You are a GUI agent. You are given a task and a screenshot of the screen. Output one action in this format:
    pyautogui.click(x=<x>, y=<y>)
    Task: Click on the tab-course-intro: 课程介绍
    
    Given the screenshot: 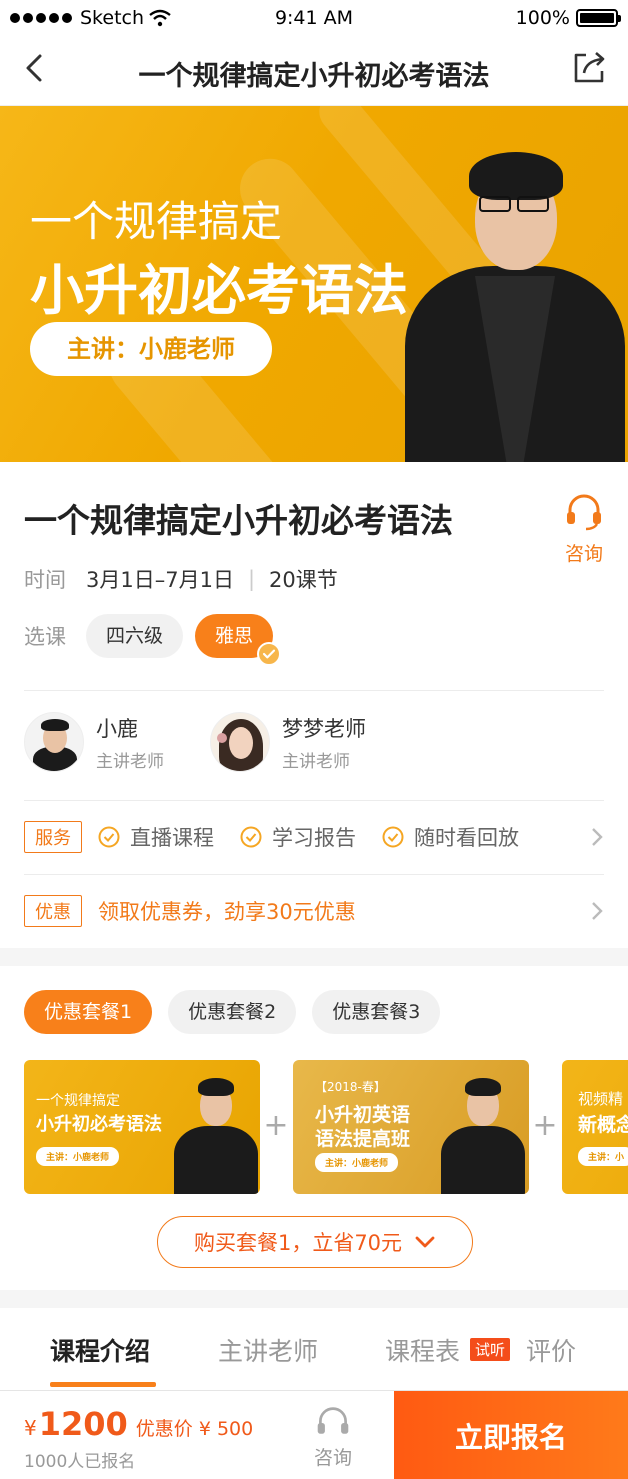 What is the action you would take?
    pyautogui.click(x=100, y=1350)
    